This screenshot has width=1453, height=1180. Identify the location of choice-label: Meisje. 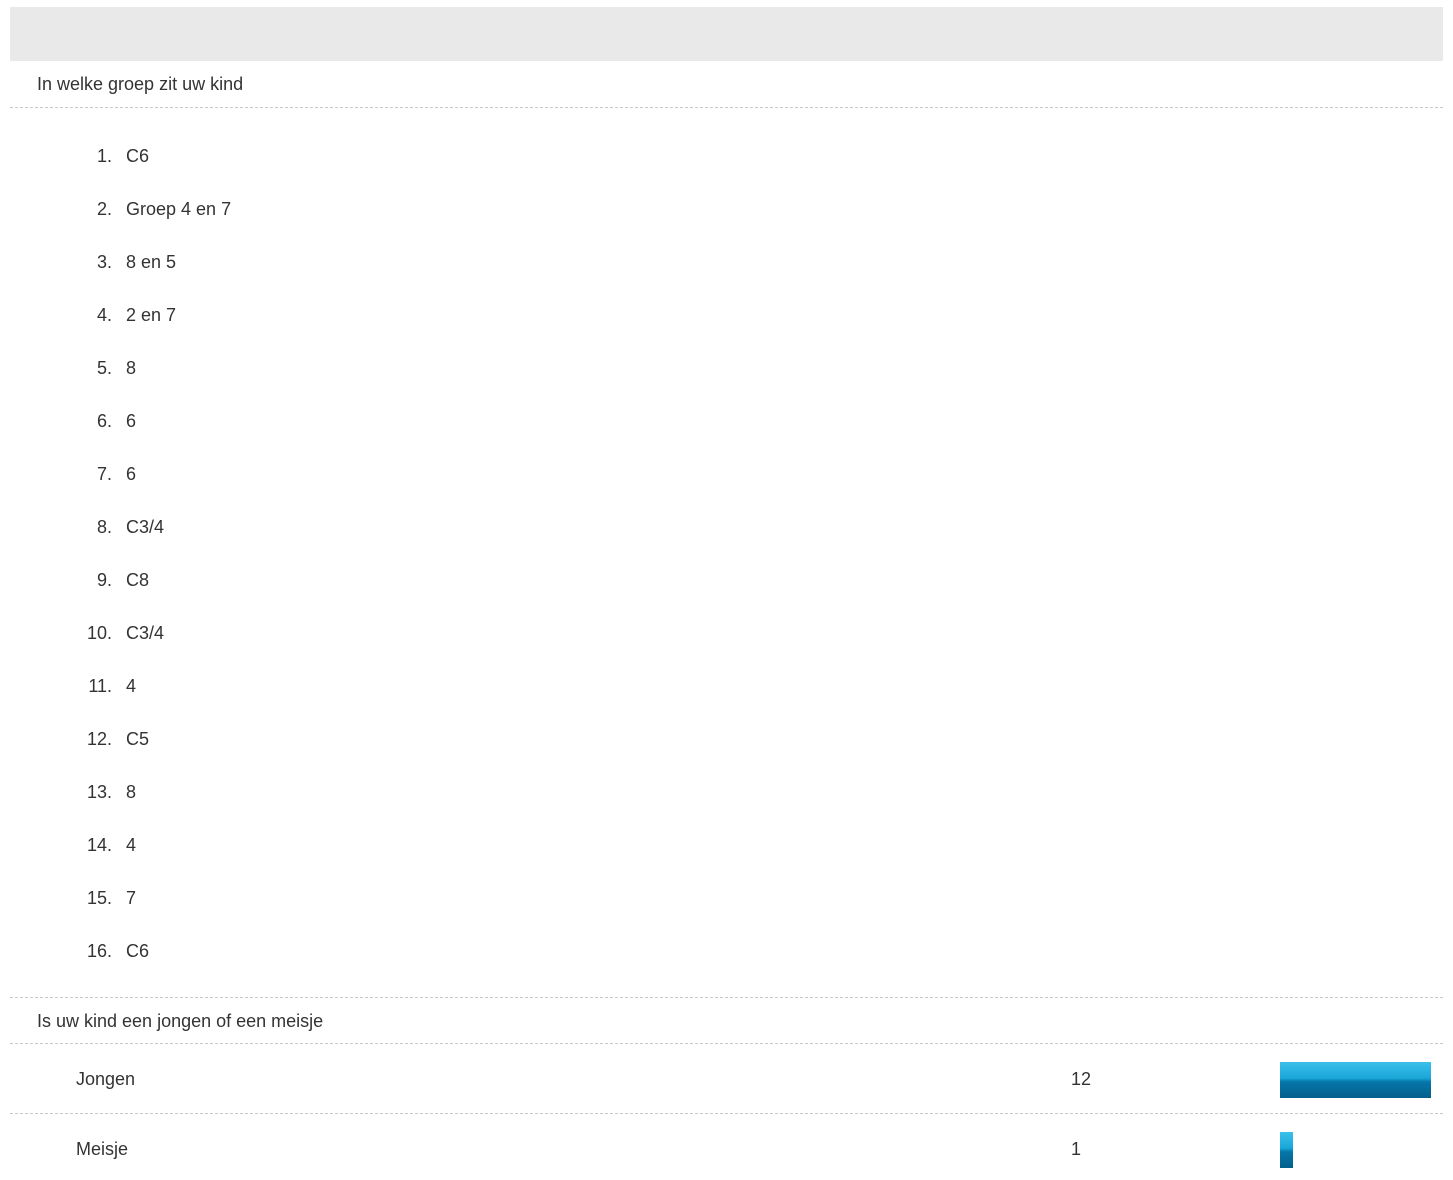
(102, 1149).